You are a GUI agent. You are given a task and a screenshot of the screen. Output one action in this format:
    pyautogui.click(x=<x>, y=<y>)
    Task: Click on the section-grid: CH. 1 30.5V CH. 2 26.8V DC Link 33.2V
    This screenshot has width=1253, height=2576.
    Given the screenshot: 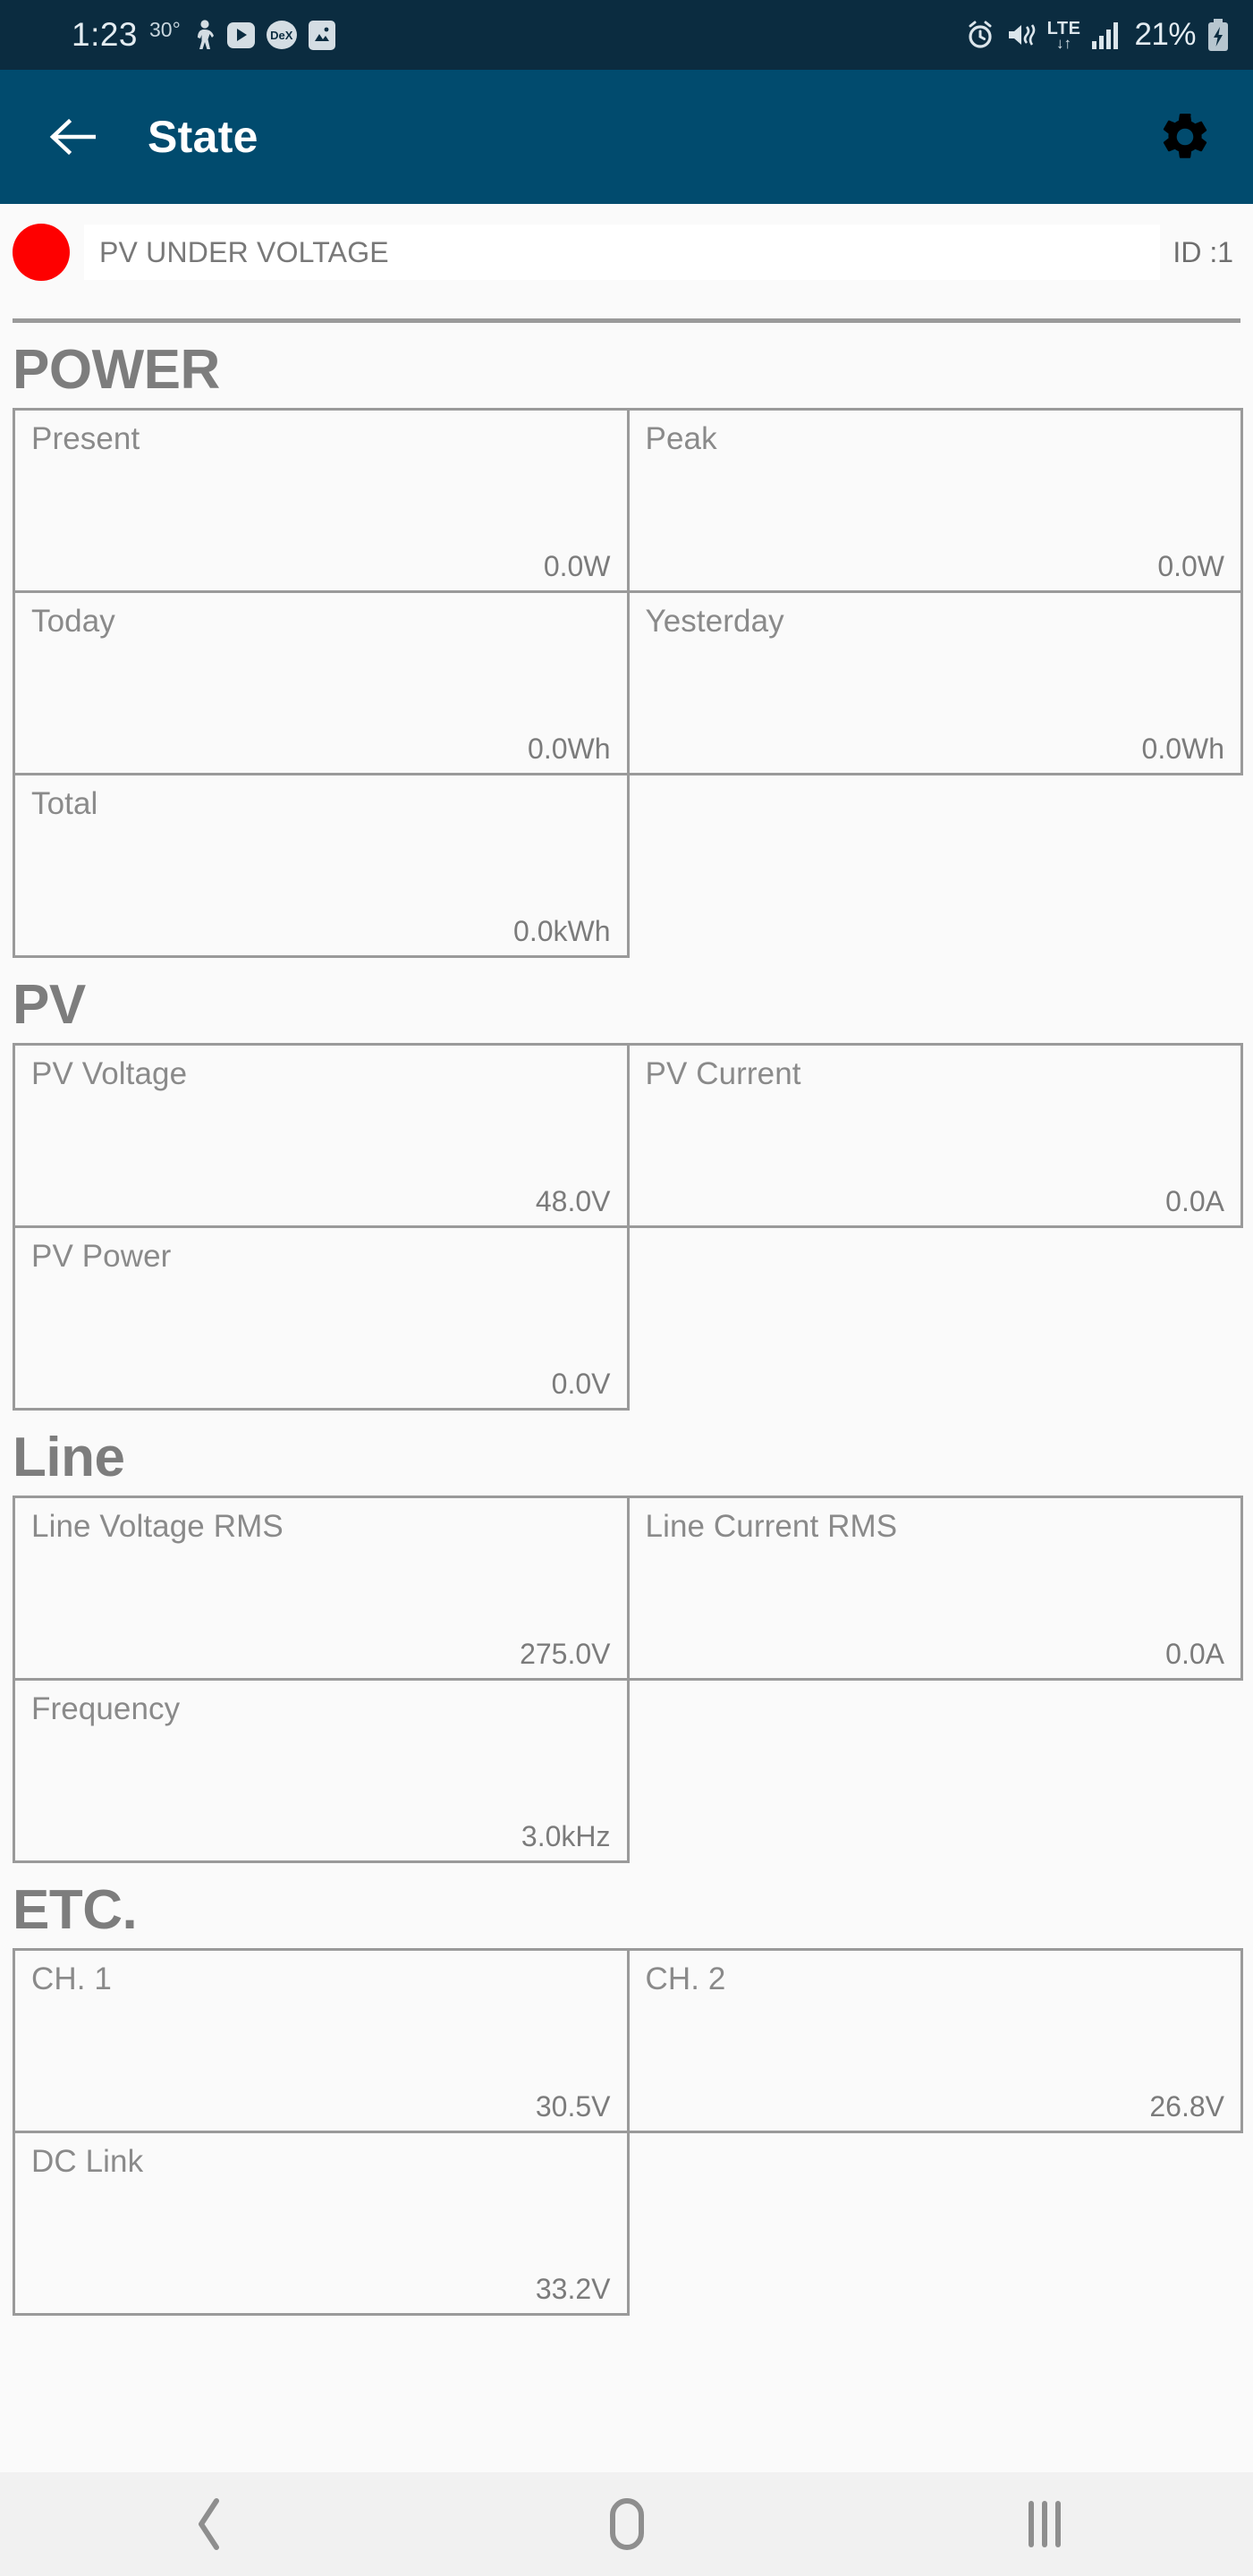 What is the action you would take?
    pyautogui.click(x=626, y=2132)
    